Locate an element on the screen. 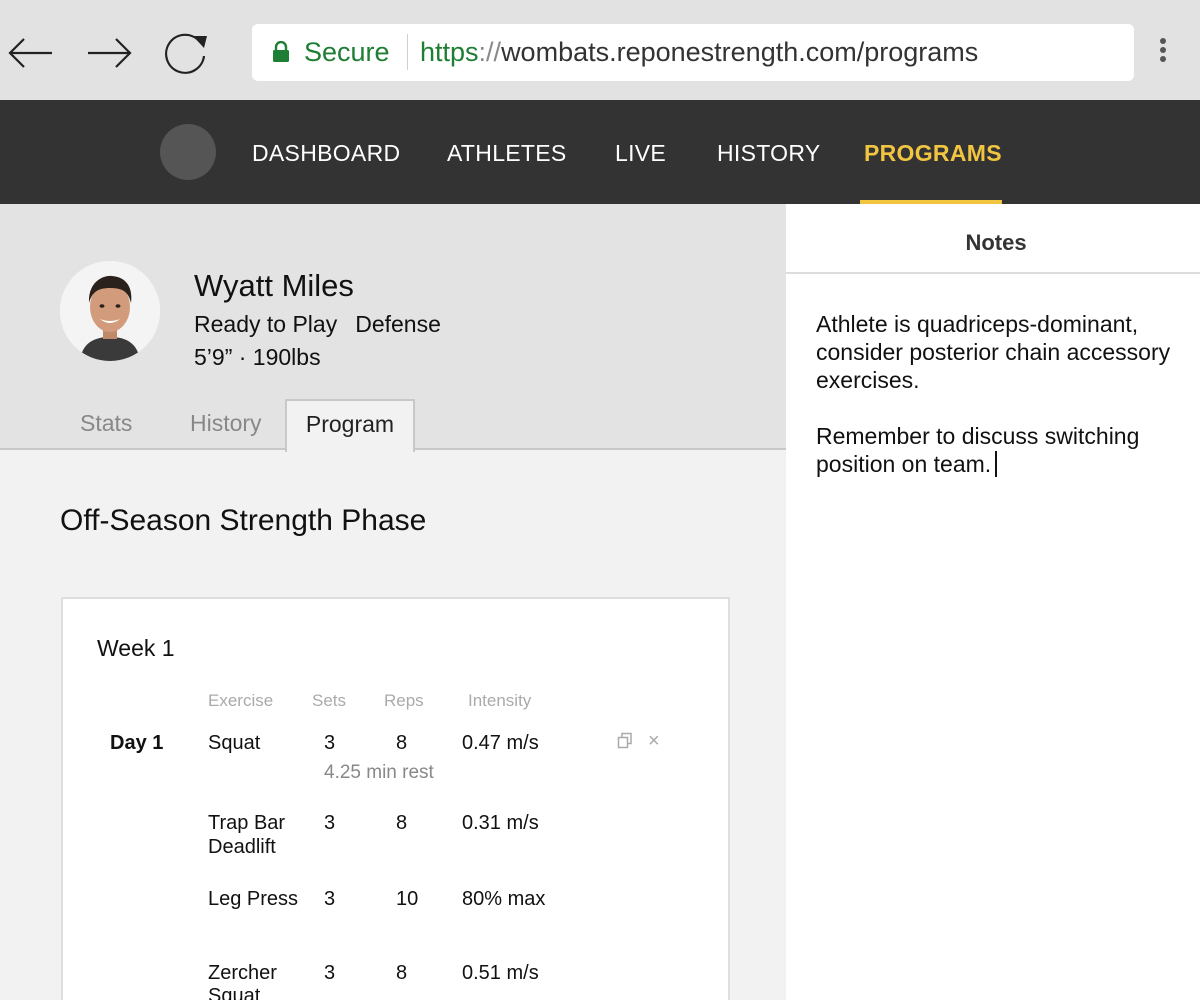 Image resolution: width=1200 pixels, height=1000 pixels. tab-program: Program is located at coordinates (350, 425).